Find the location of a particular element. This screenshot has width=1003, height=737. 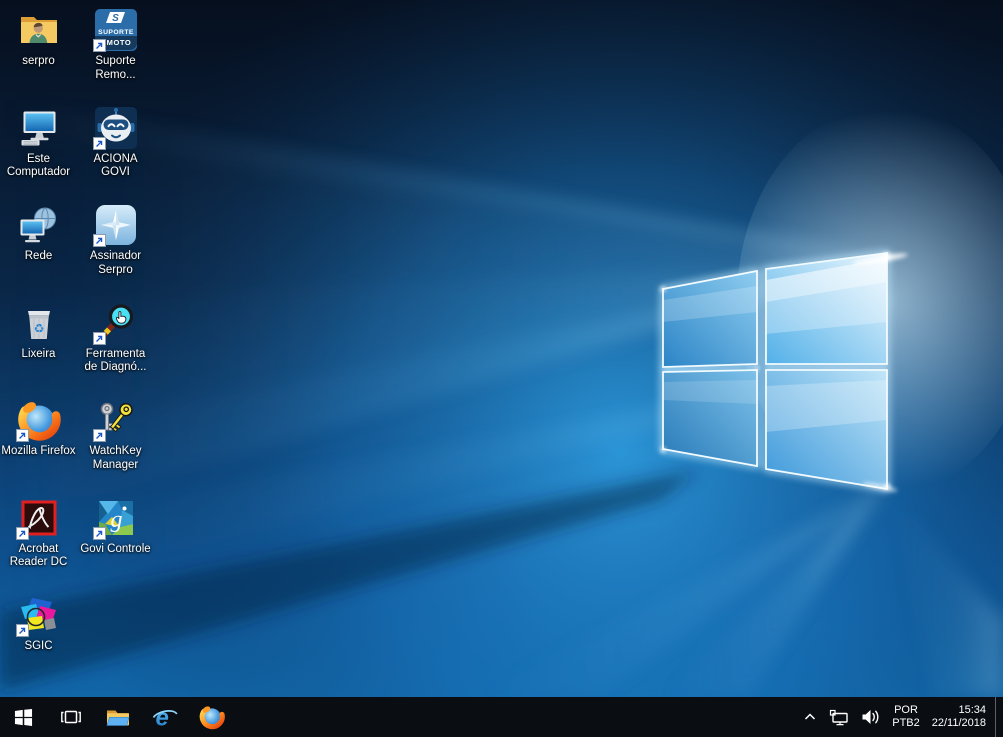

desktop-icon-label: serpro is located at coordinates (38, 61).